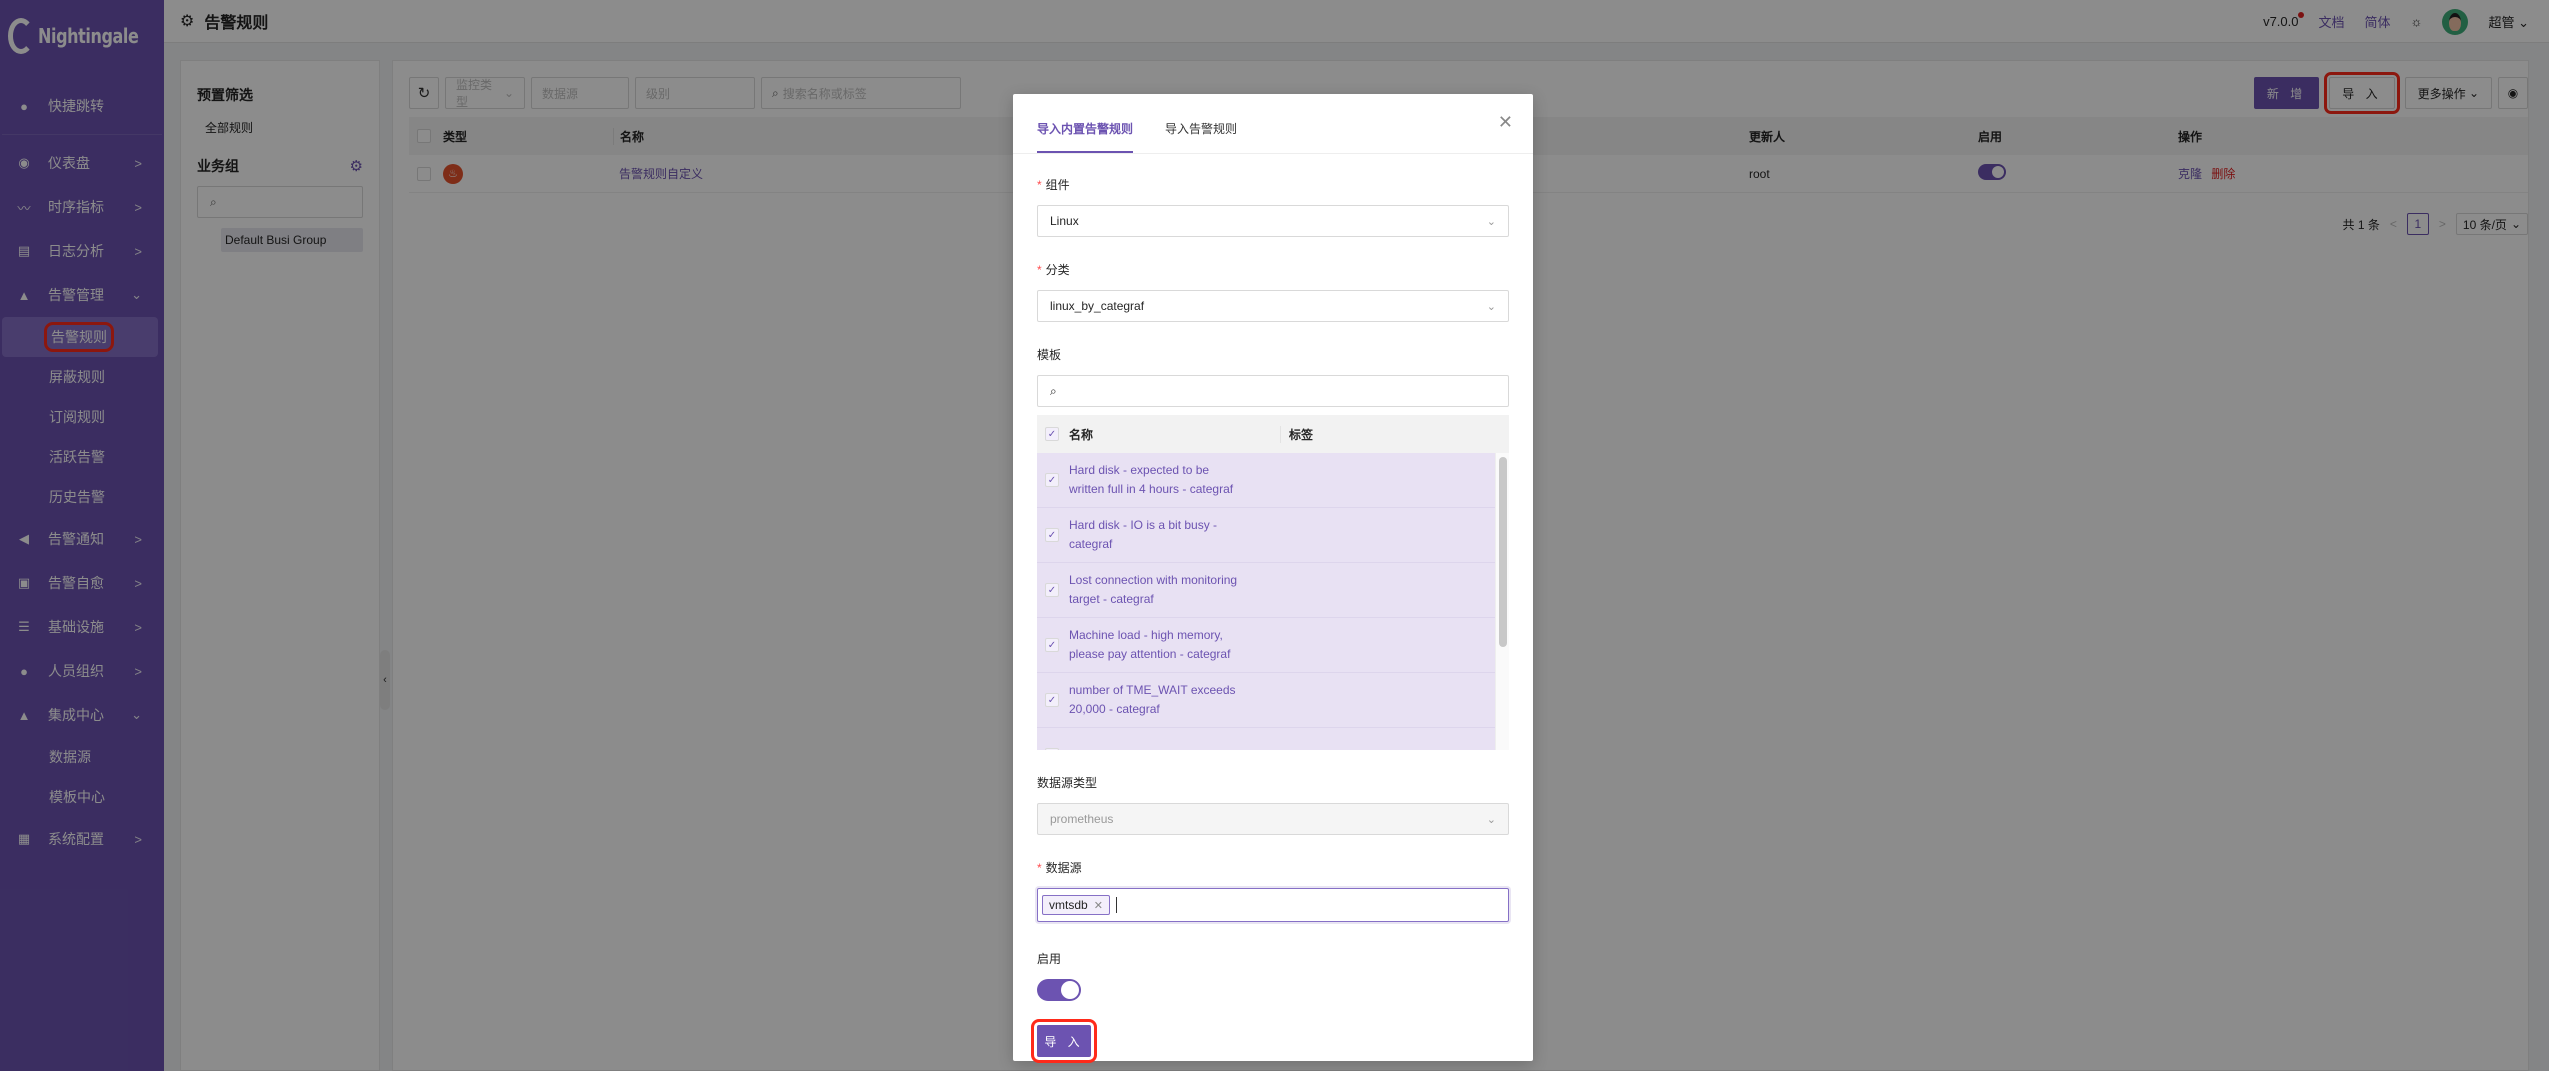 This screenshot has width=2549, height=1071. Describe the element at coordinates (1057, 270) in the screenshot. I see `label-text: 分类` at that location.